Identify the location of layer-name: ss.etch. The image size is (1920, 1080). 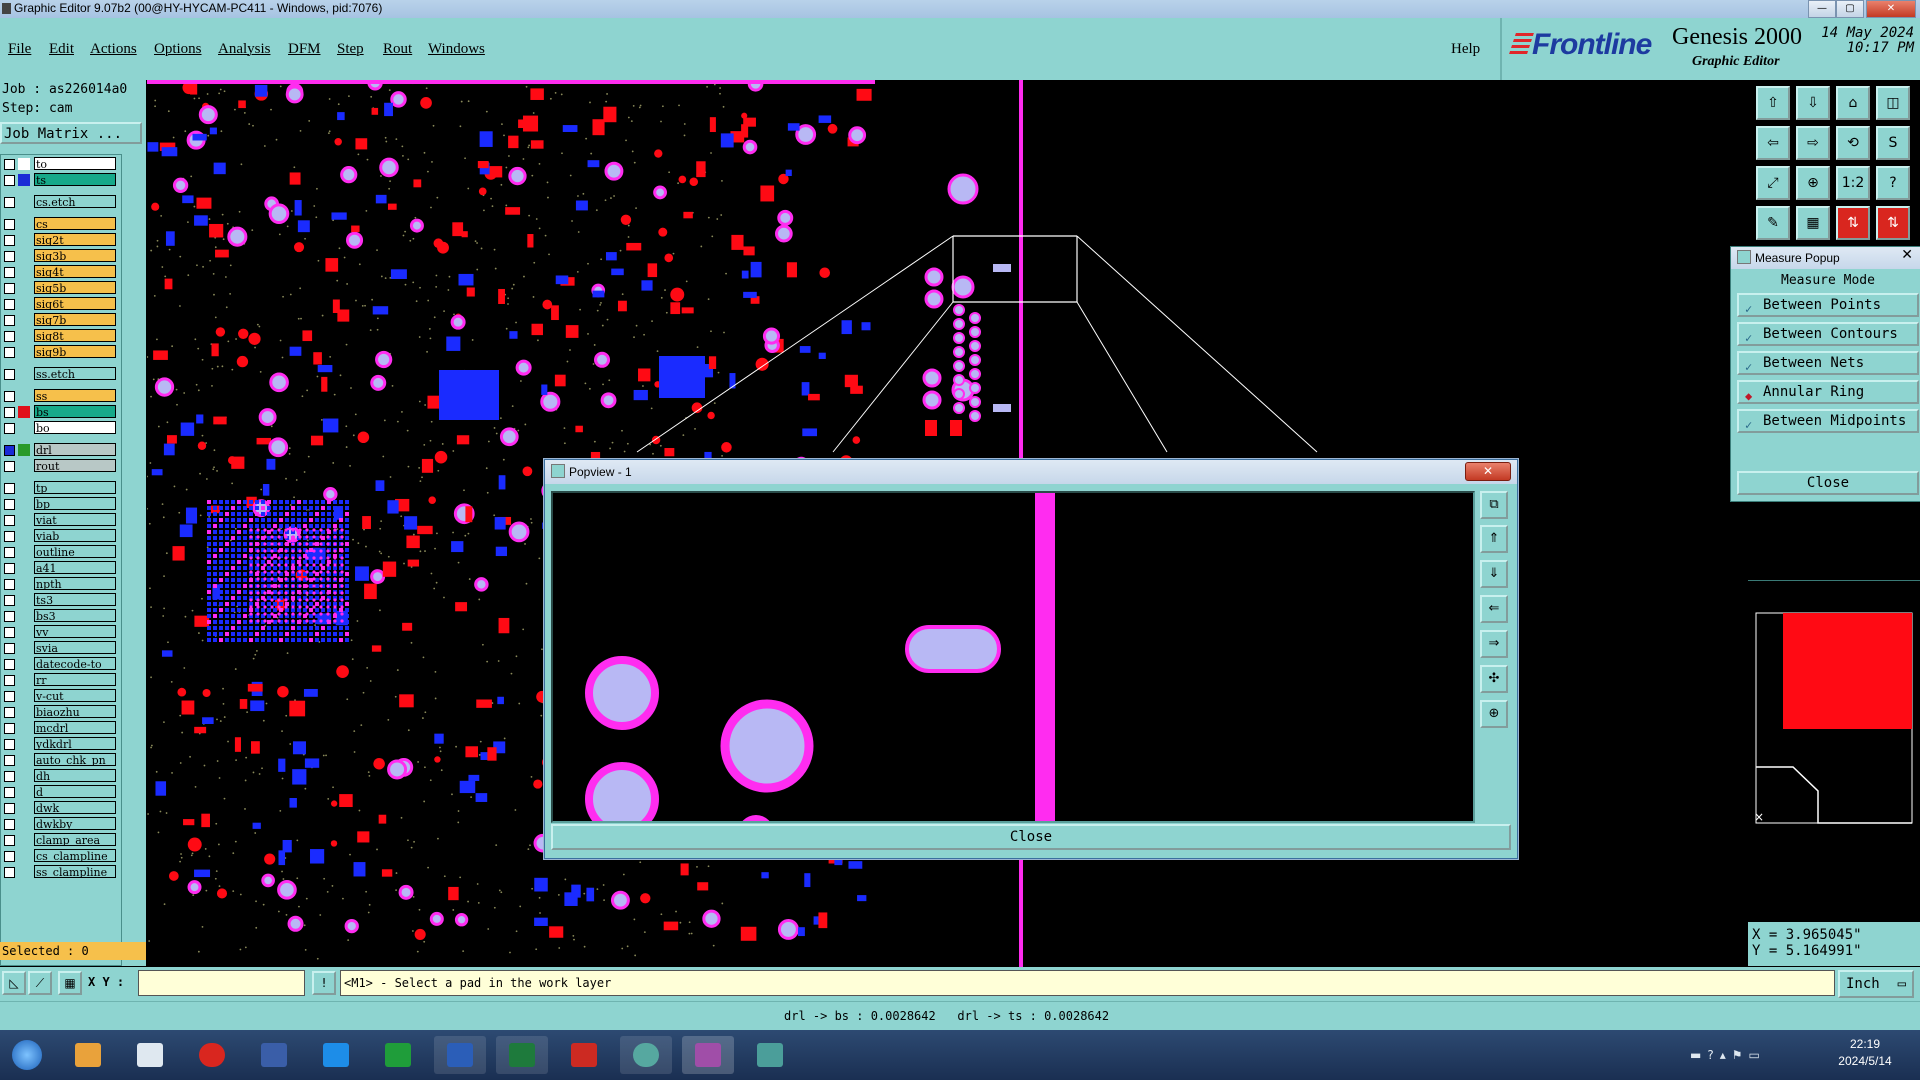
(75, 373).